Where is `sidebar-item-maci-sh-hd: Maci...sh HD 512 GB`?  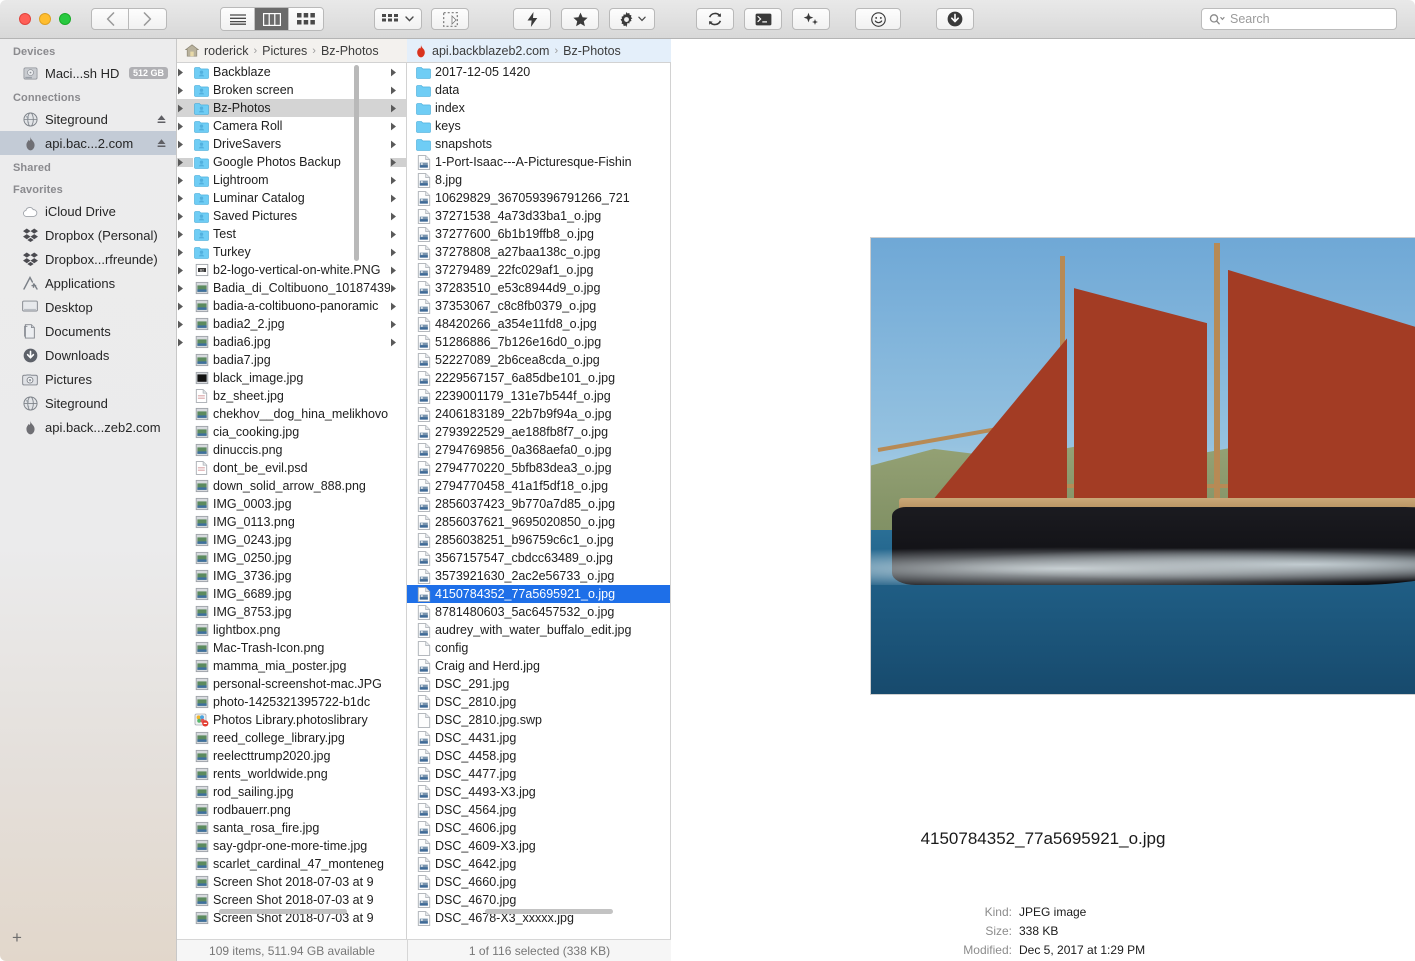
sidebar-item-maci-sh-hd: Maci...sh HD 512 GB is located at coordinates (88, 73).